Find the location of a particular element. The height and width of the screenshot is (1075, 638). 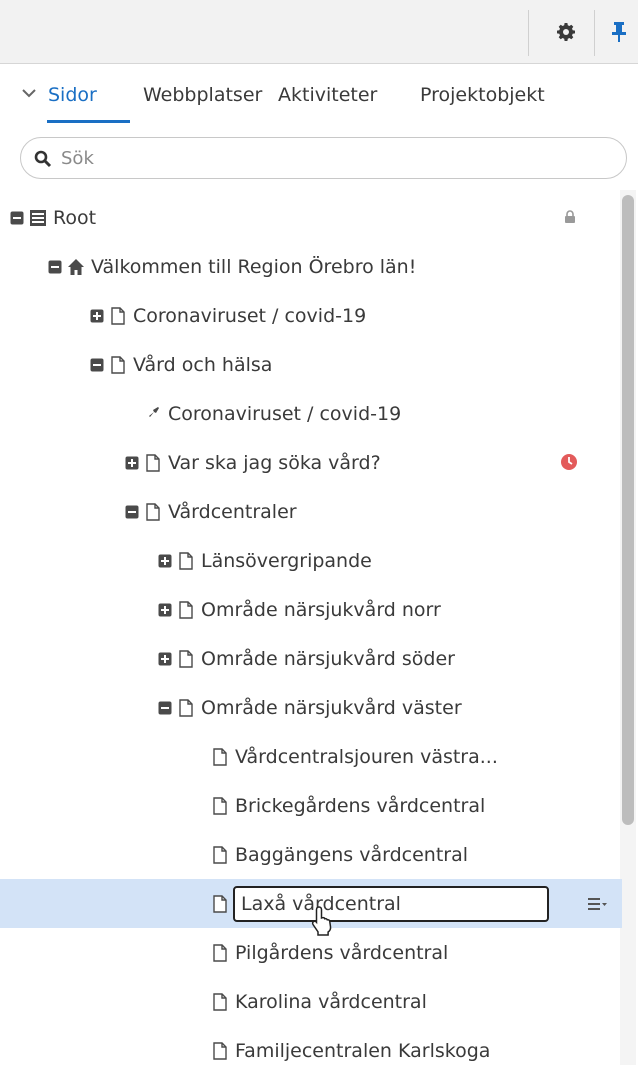

tree-node-label: Brickegårdens vårdcentral is located at coordinates (360, 805).